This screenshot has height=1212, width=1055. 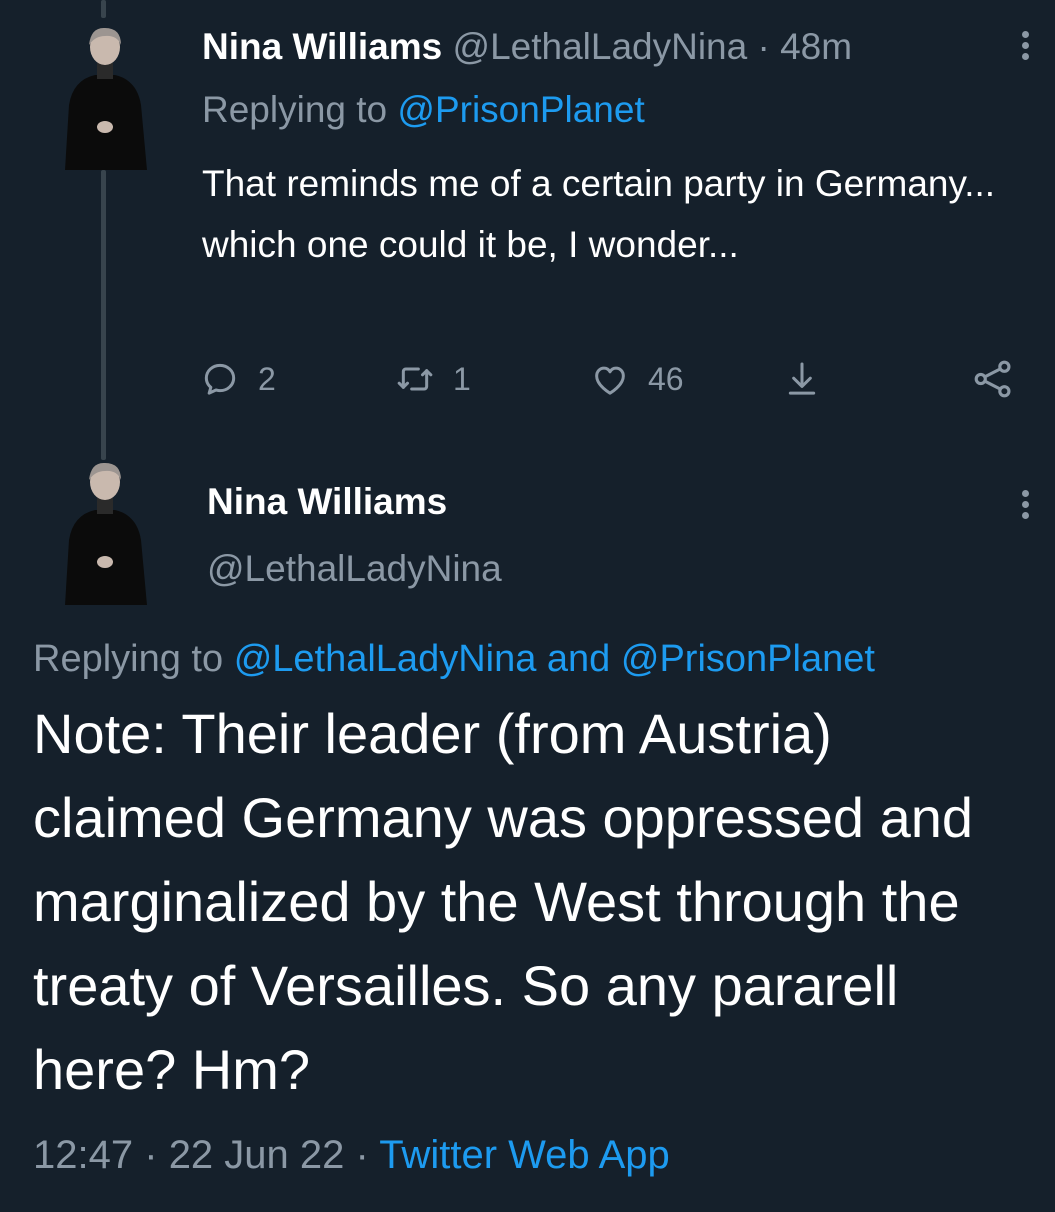 I want to click on tweet-time: 48m, so click(x=816, y=46).